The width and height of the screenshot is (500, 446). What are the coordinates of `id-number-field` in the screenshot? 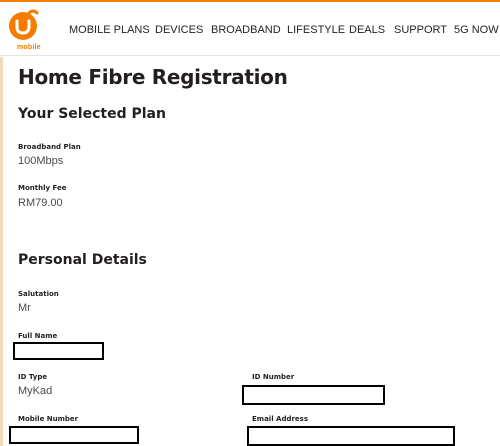 It's located at (313, 395).